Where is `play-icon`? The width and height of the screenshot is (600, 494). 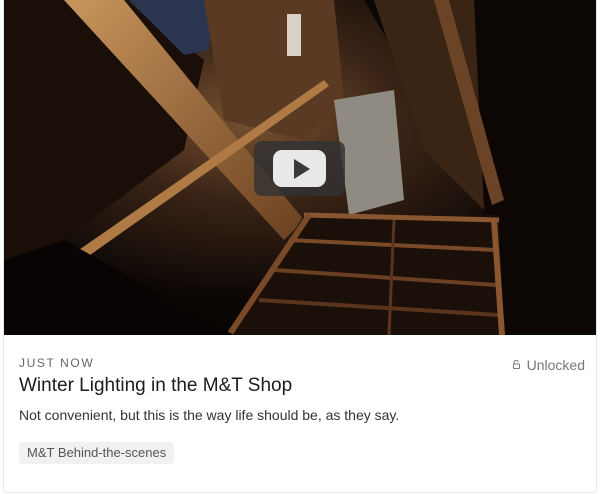 play-icon is located at coordinates (299, 168).